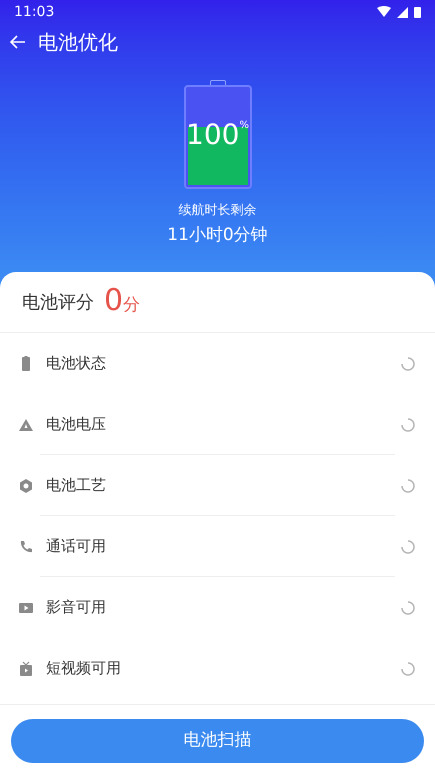 The width and height of the screenshot is (435, 773). I want to click on wifi-icon, so click(384, 12).